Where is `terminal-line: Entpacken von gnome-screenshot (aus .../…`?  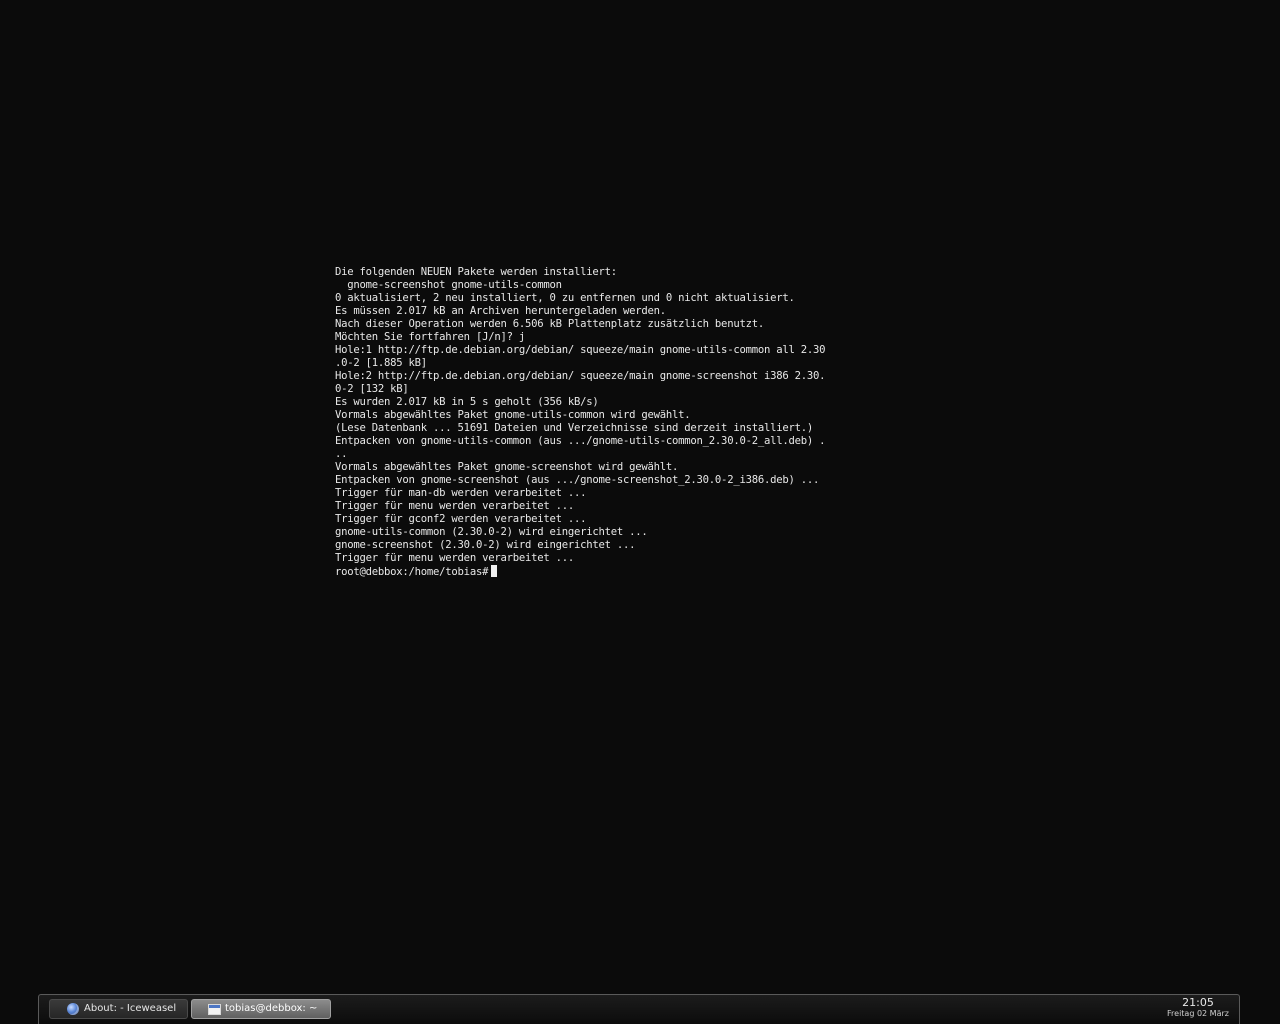
terminal-line: Entpacken von gnome-screenshot (aus .../… is located at coordinates (577, 480).